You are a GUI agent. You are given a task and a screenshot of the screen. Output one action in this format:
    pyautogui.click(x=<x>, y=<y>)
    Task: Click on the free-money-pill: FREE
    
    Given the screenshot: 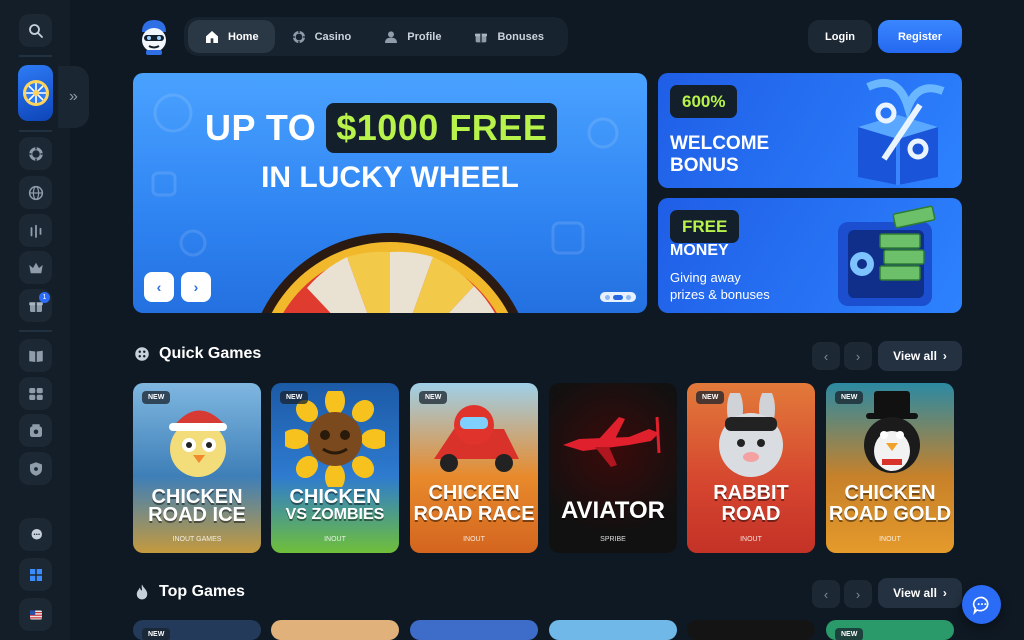 What is the action you would take?
    pyautogui.click(x=705, y=226)
    